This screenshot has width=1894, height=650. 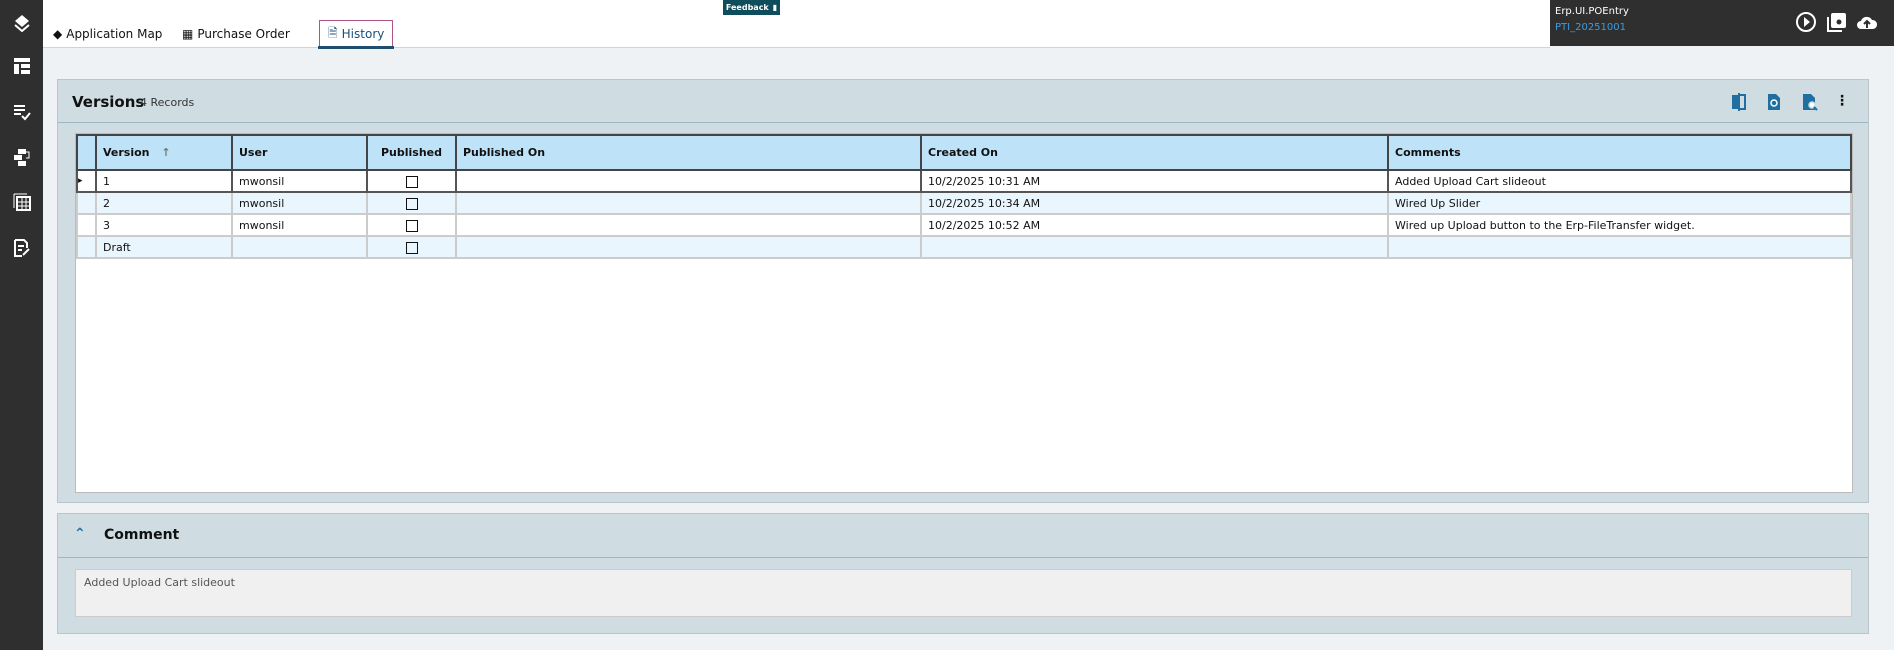 I want to click on cell-created-on: 10/2/2025 10:34 AM, so click(x=1154, y=203).